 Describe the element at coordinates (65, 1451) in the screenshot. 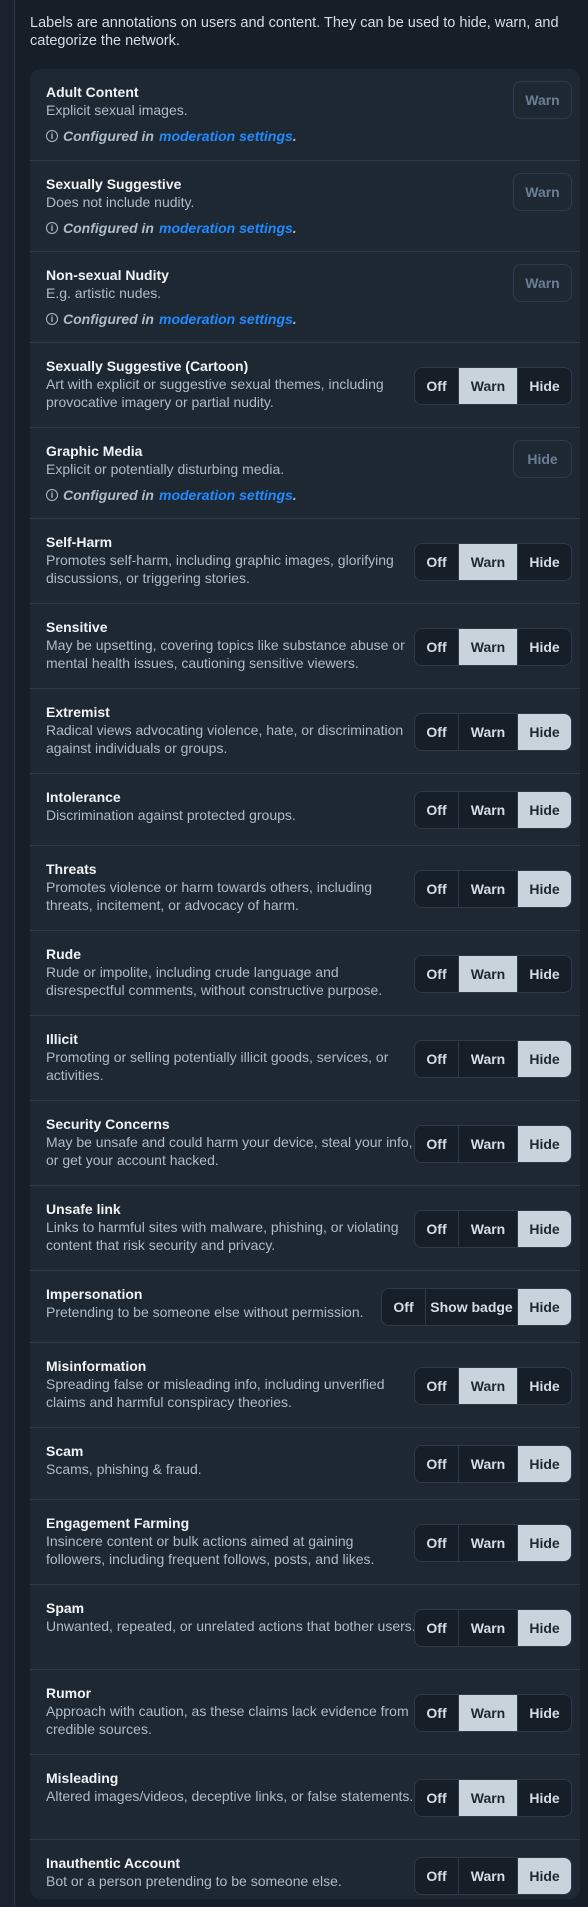

I see `label-title: Scam` at that location.